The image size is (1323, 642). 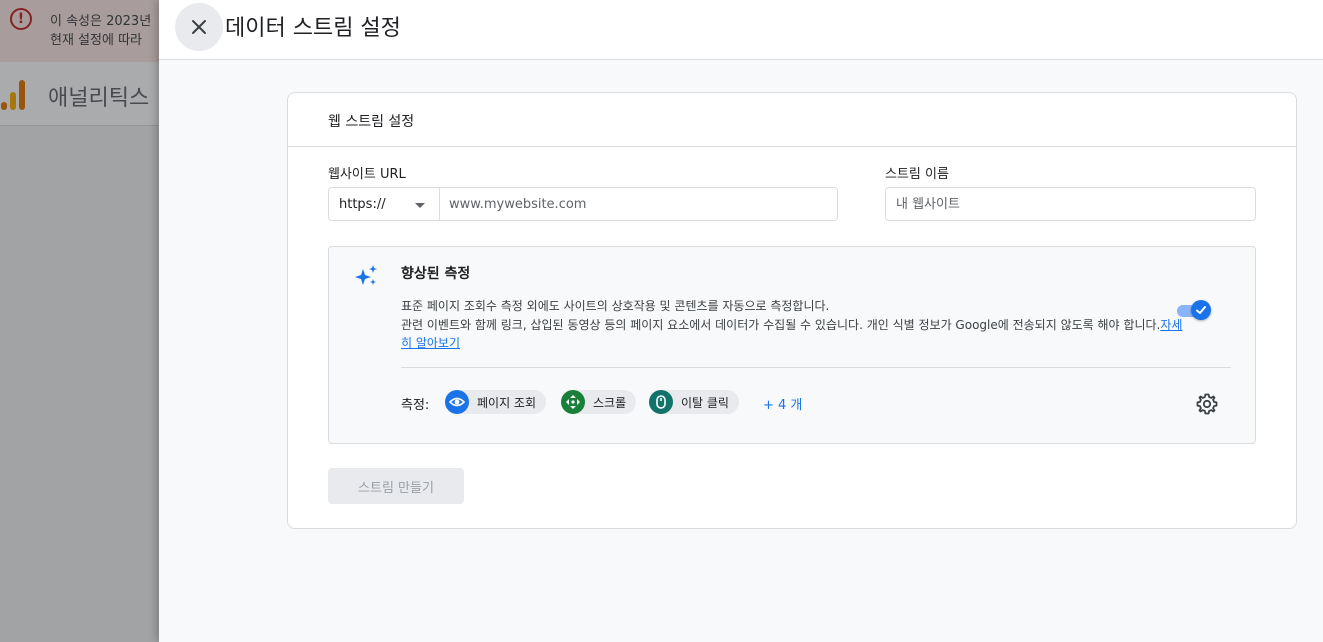 I want to click on stream-name-label: 스트림 이름, so click(x=917, y=174).